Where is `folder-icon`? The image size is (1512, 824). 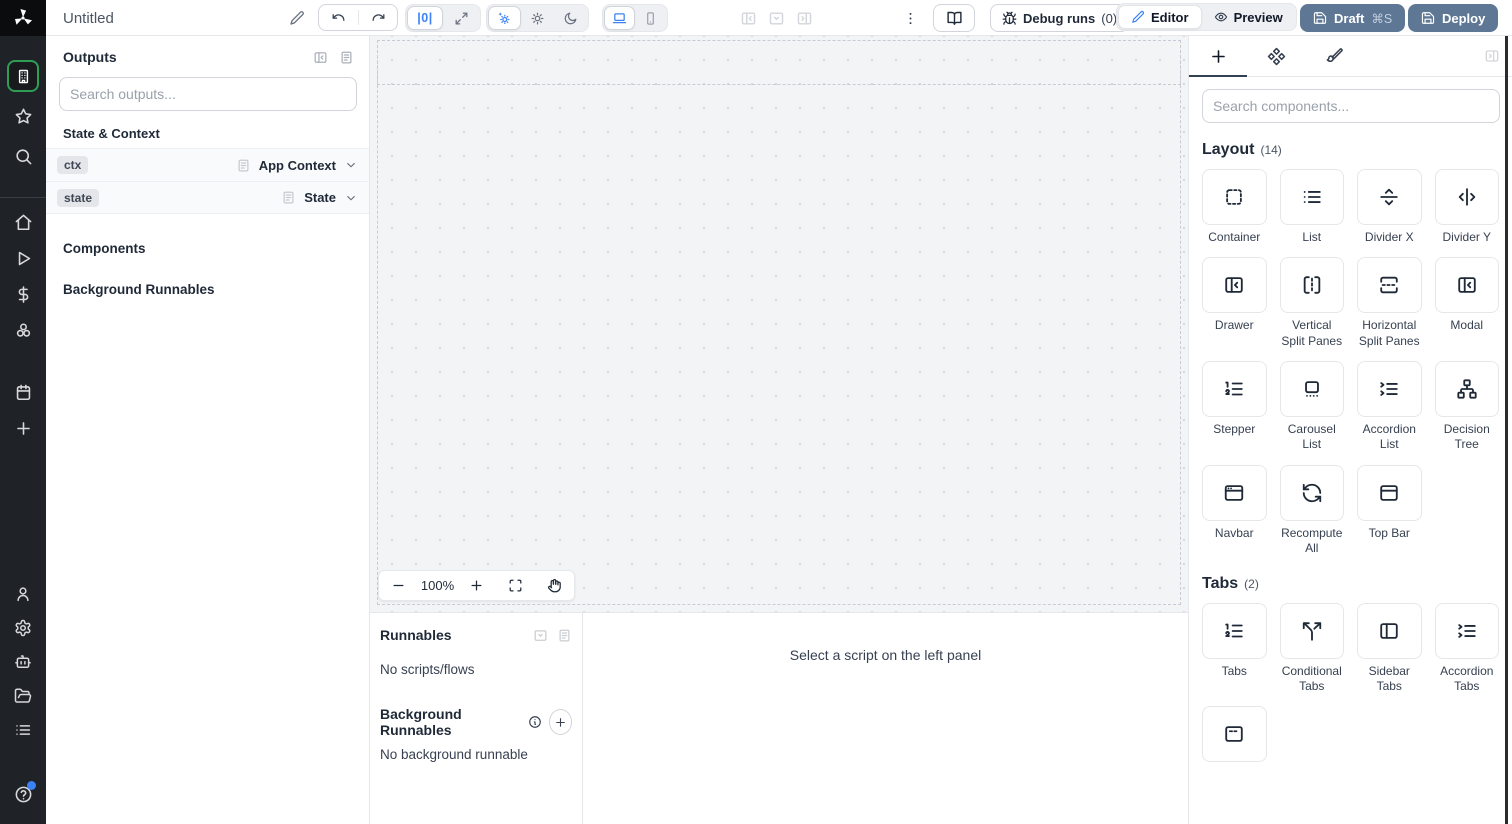 folder-icon is located at coordinates (23, 696).